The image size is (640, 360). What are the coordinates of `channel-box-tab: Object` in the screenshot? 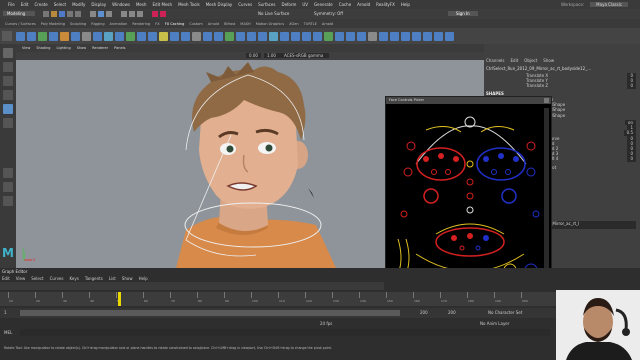 It's located at (530, 60).